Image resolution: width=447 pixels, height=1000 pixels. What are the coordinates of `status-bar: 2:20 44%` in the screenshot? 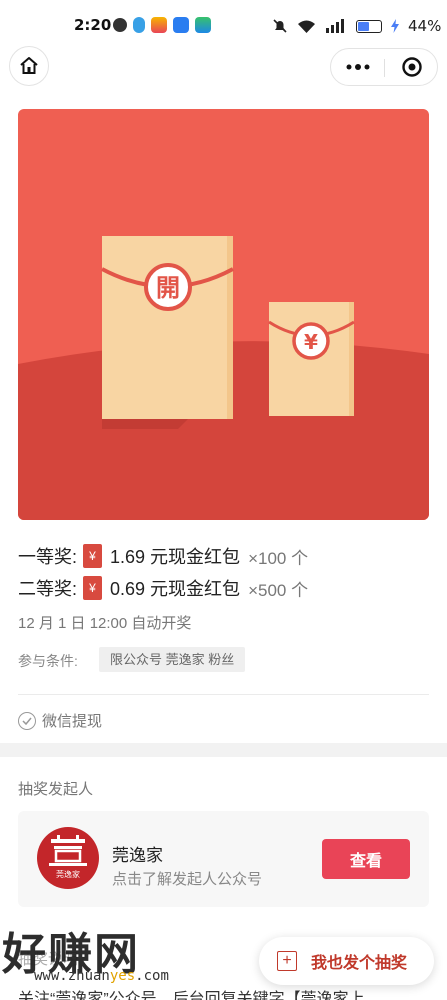 It's located at (223, 26).